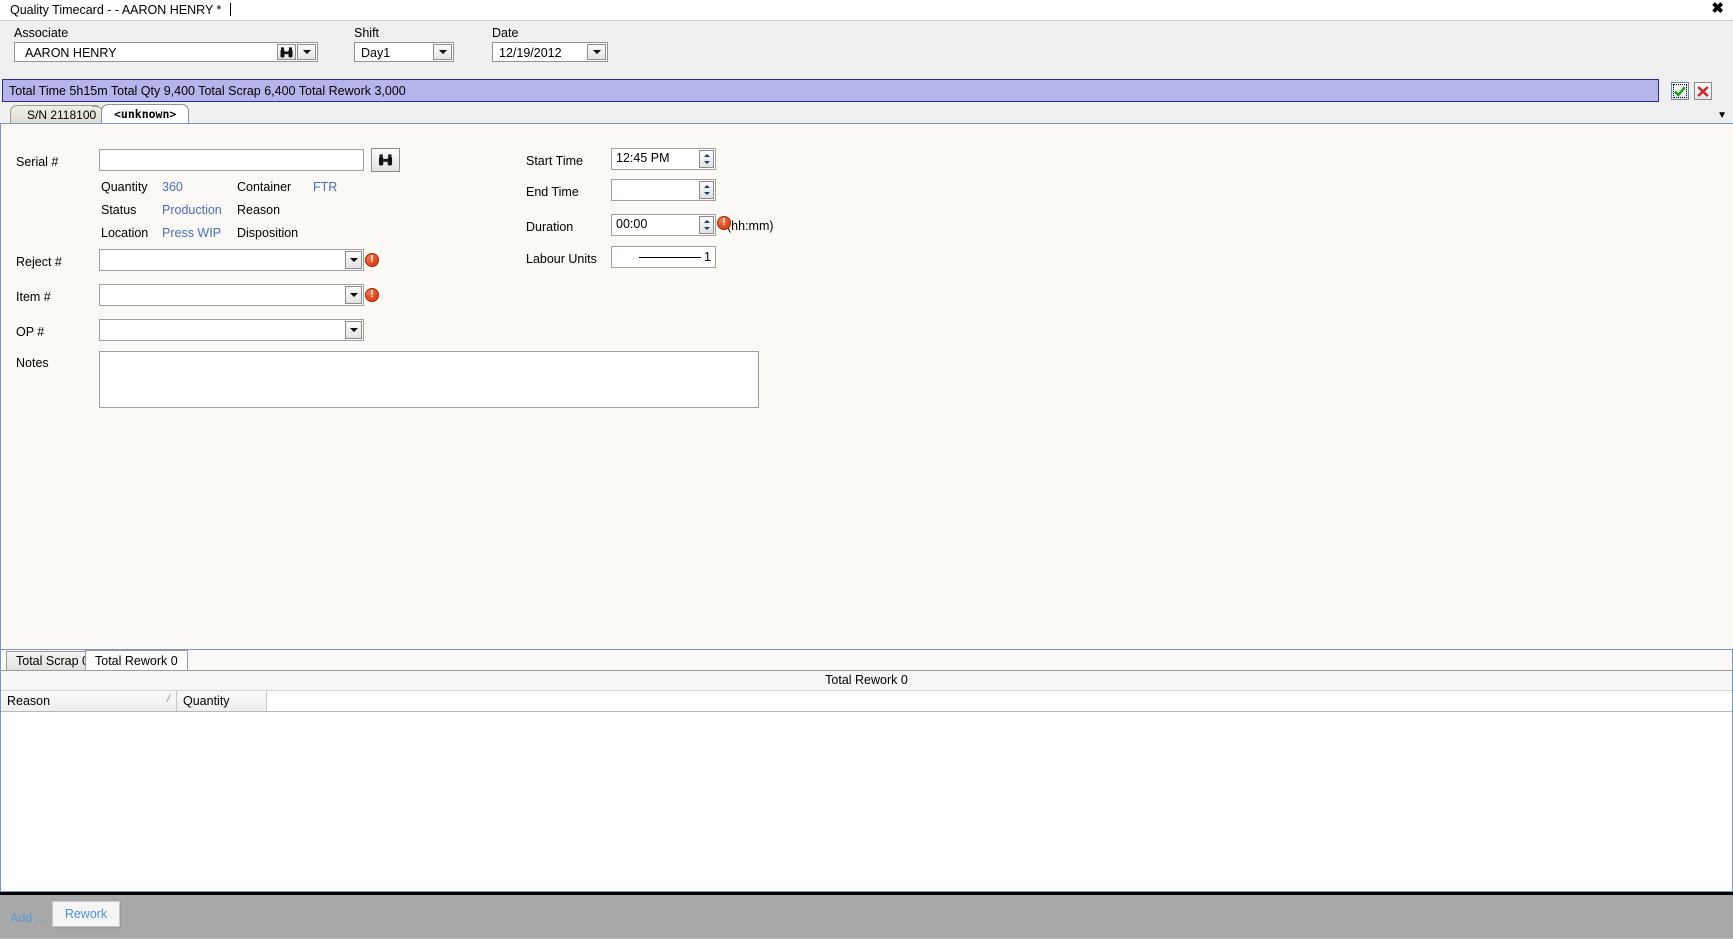 The width and height of the screenshot is (1733, 939). I want to click on shift-label: Shift, so click(367, 33).